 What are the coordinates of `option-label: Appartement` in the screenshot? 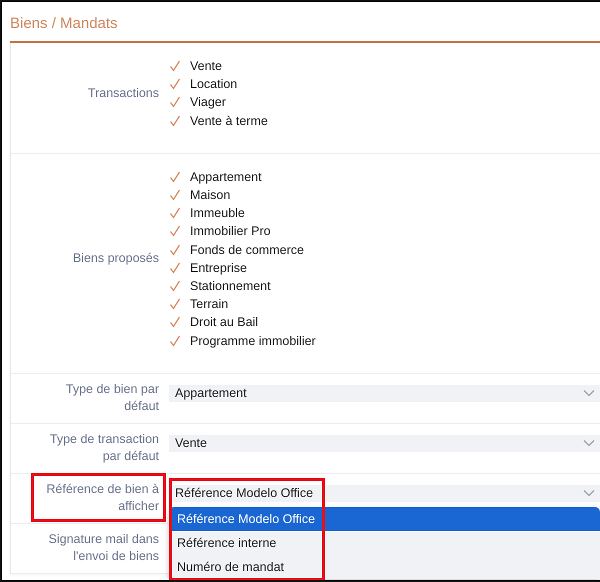 It's located at (226, 177).